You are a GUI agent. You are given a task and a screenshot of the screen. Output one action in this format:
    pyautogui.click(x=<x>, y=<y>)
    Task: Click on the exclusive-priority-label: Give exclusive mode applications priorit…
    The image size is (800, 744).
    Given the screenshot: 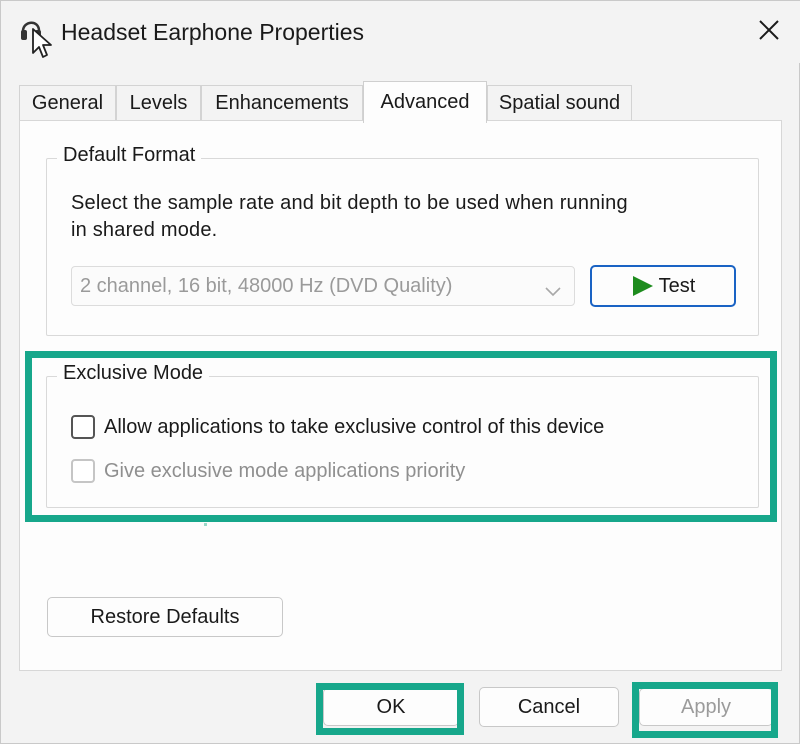 What is the action you would take?
    pyautogui.click(x=285, y=470)
    